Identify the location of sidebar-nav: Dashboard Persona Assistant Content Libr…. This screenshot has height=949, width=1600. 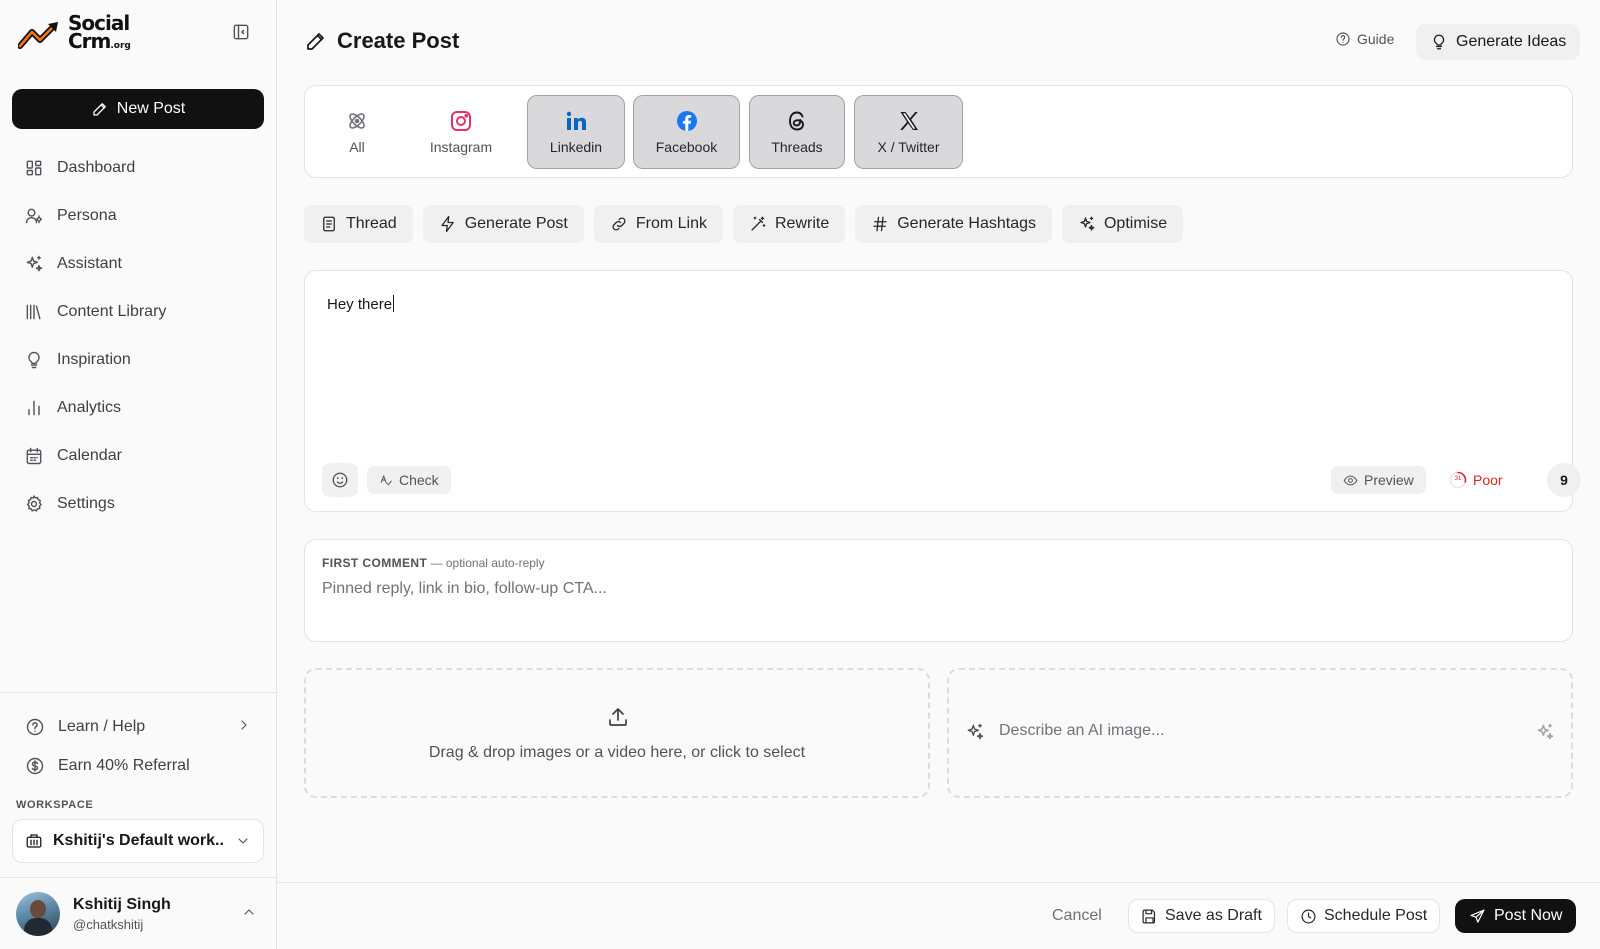
(138, 336).